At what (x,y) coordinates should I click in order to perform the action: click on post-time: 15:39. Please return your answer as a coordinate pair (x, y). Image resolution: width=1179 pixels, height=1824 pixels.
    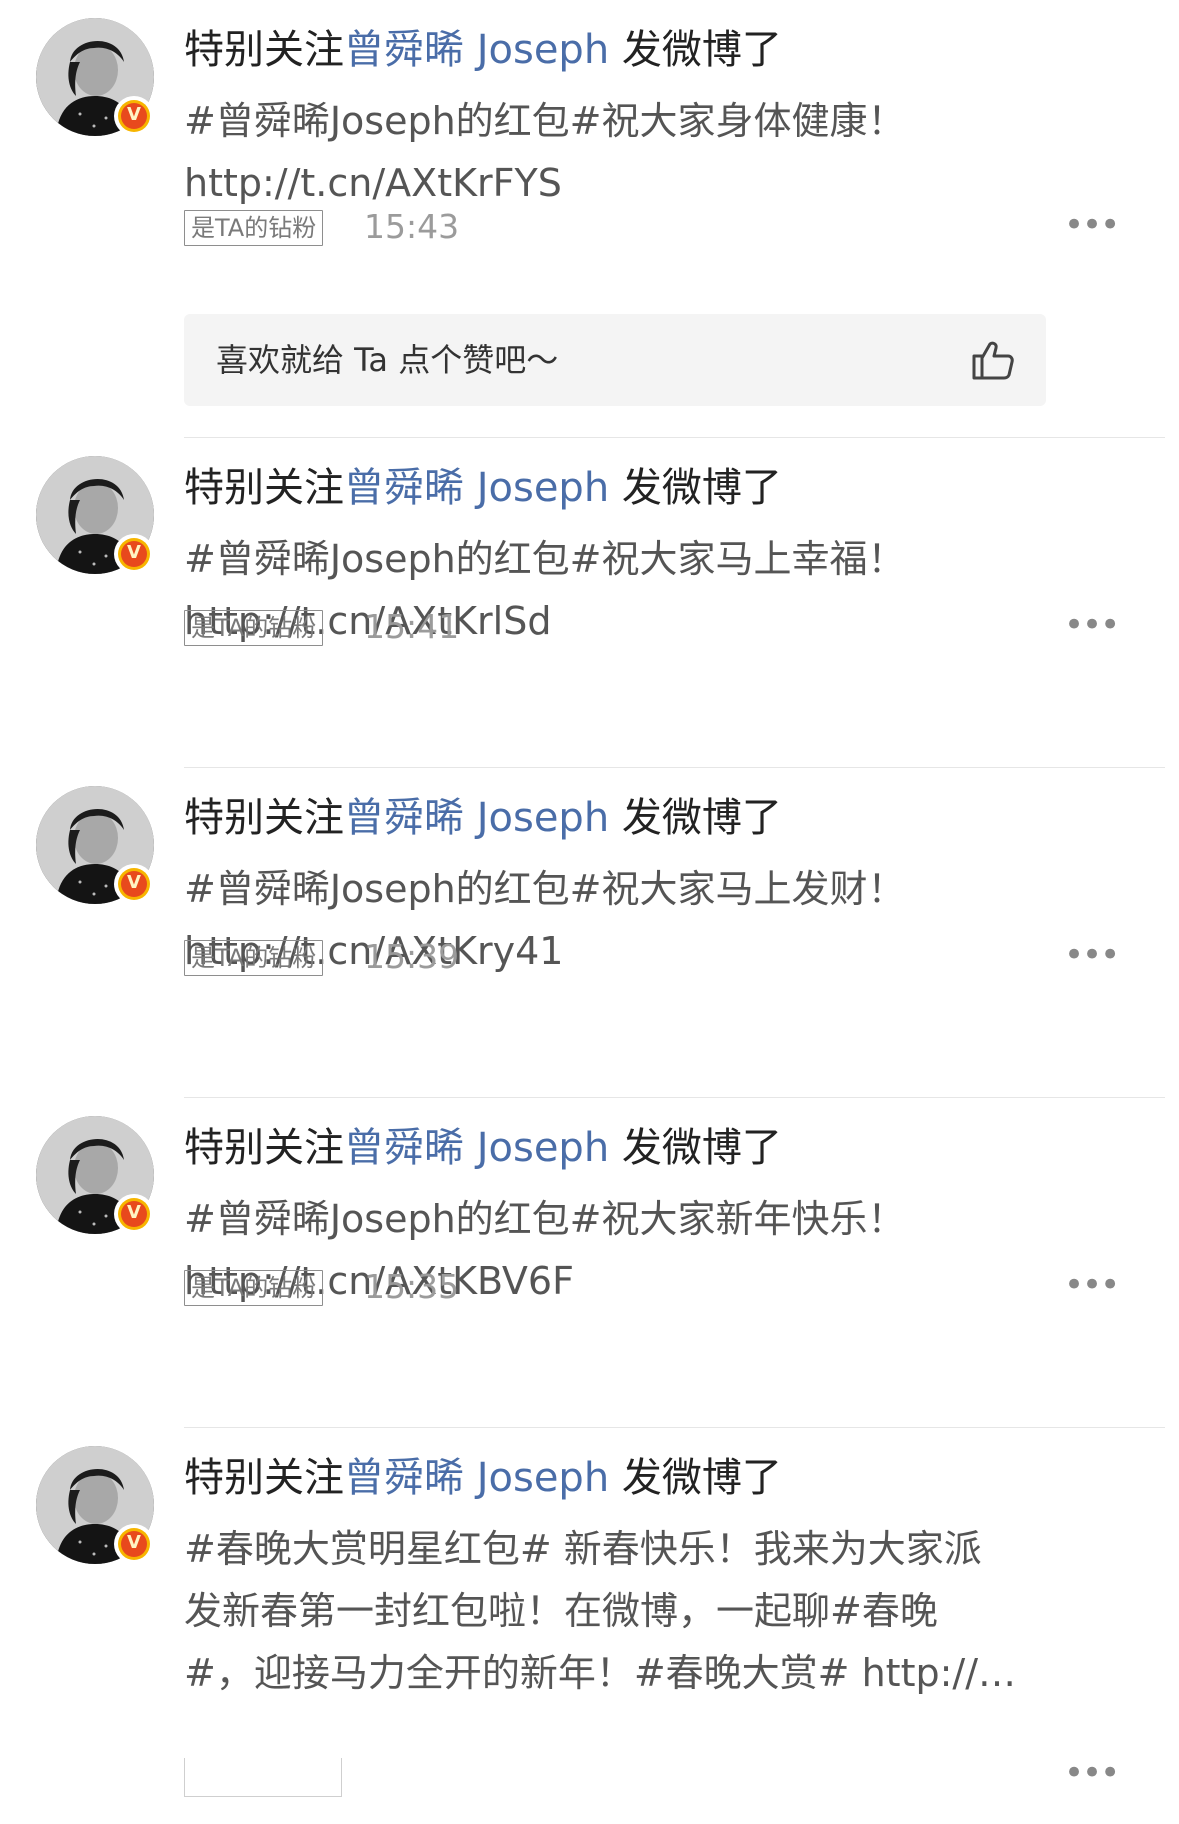
    Looking at the image, I should click on (412, 956).